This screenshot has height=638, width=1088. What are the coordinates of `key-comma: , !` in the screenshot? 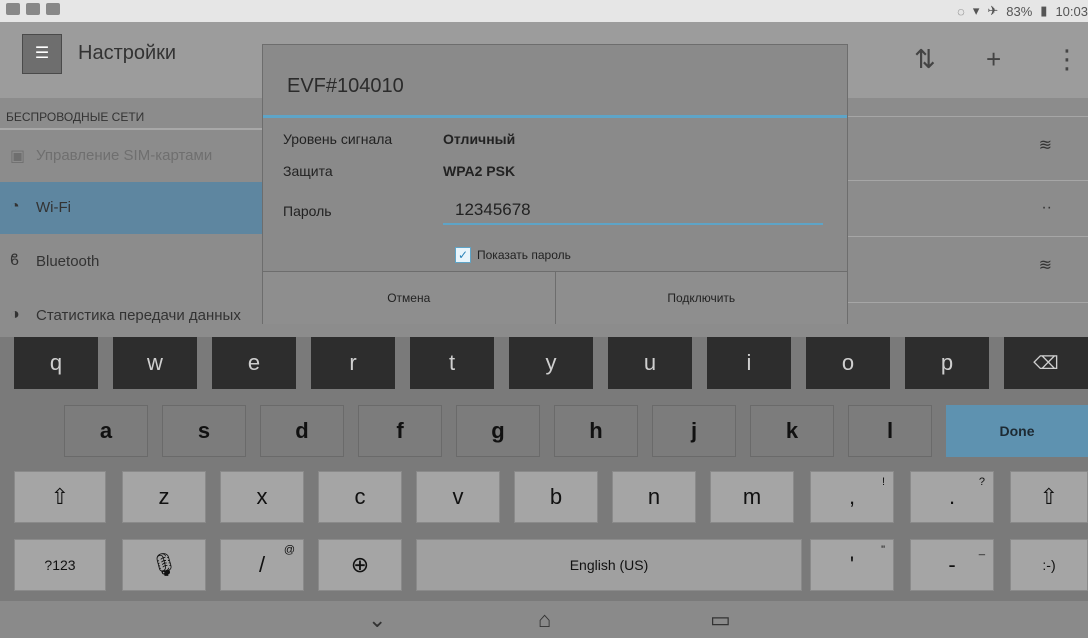 It's located at (852, 497).